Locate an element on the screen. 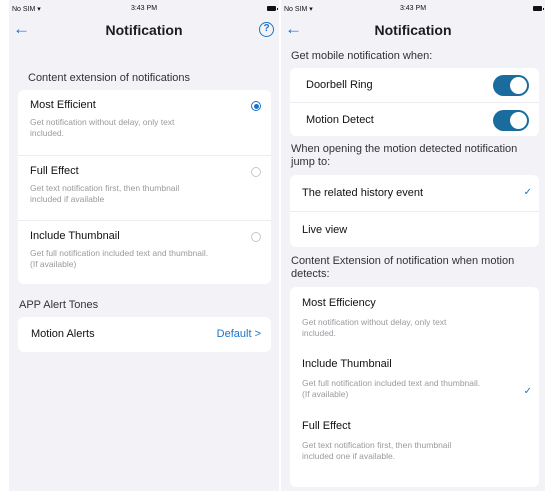 This screenshot has width=545, height=491. section-label-alert-tones: APP Alert Tones is located at coordinates (59, 305).